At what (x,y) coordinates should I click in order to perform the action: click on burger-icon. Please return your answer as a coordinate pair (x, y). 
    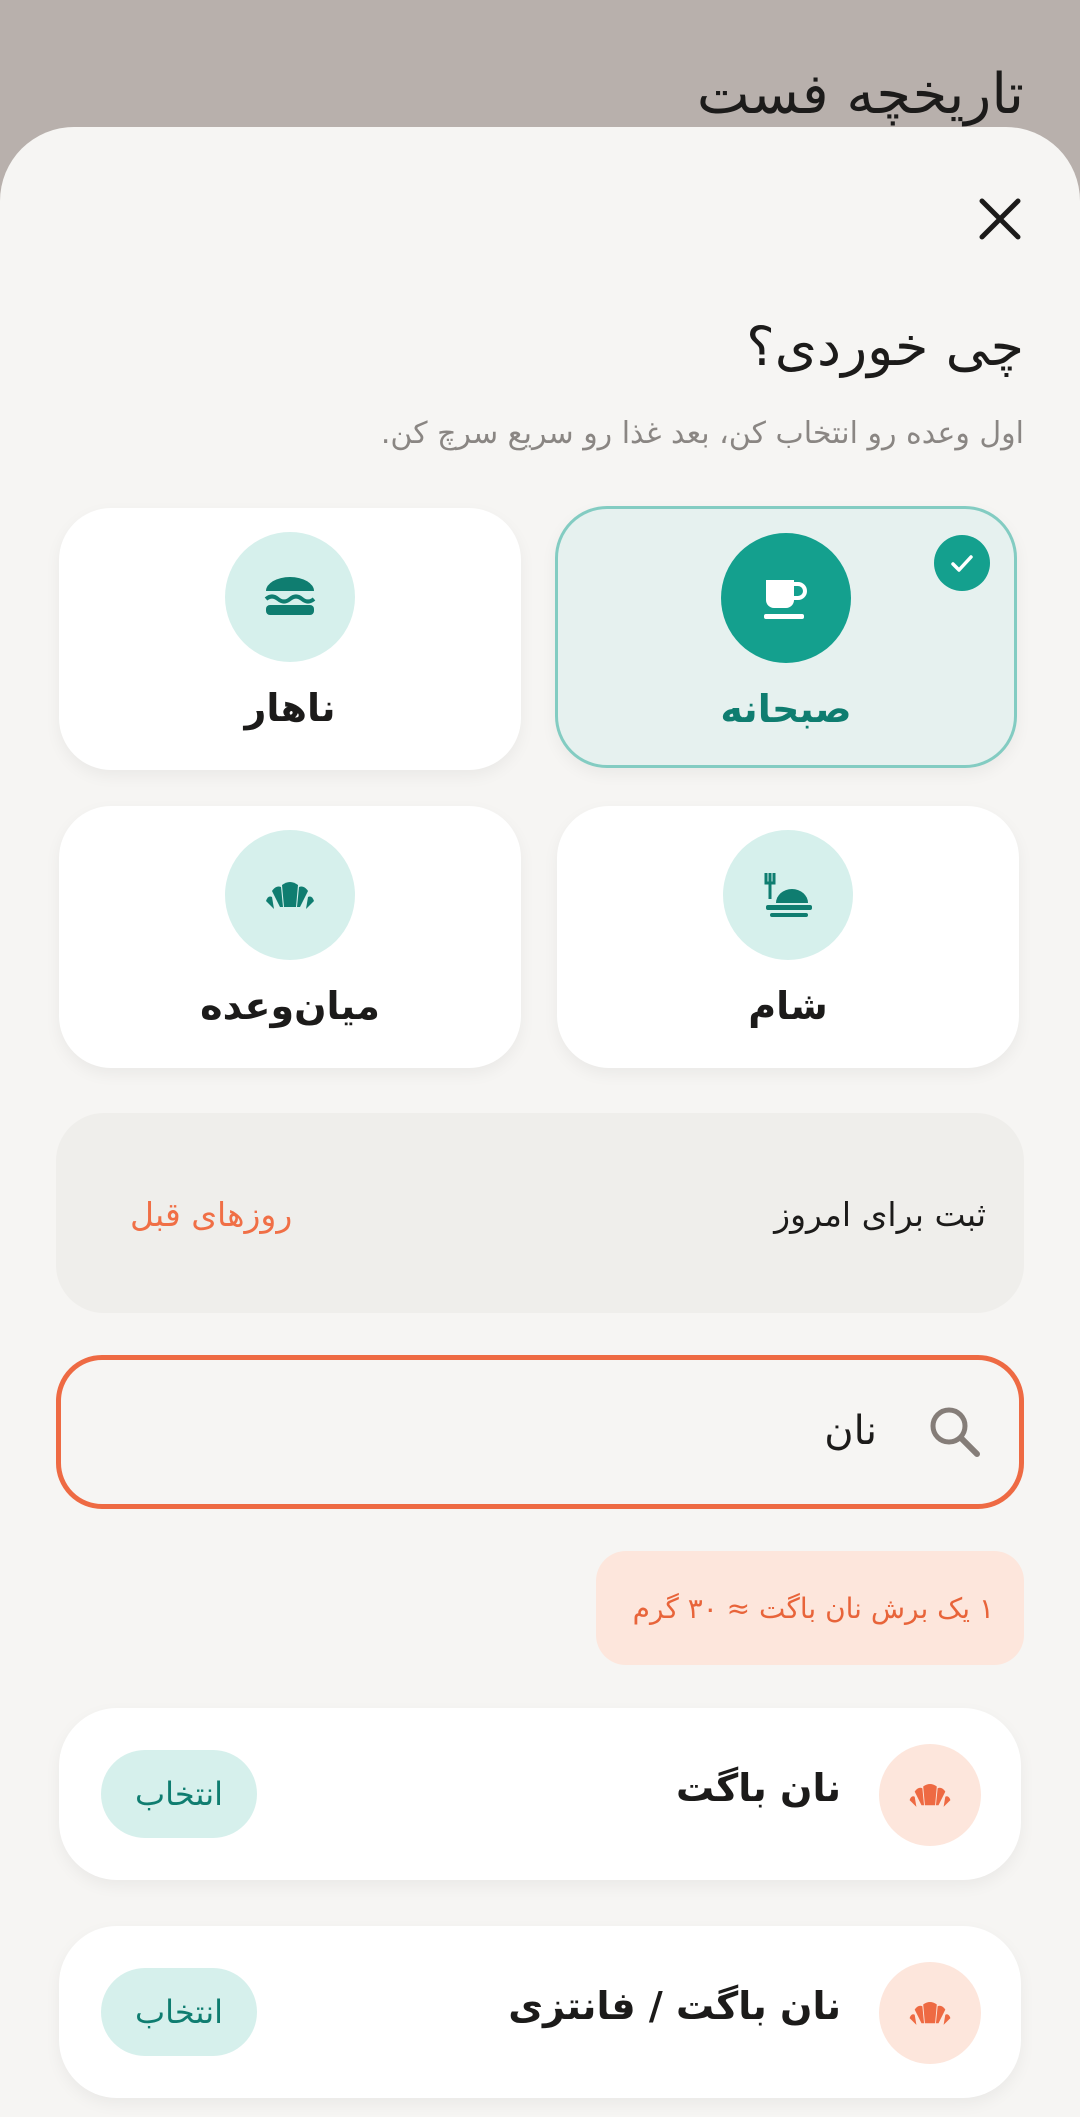
    Looking at the image, I should click on (290, 597).